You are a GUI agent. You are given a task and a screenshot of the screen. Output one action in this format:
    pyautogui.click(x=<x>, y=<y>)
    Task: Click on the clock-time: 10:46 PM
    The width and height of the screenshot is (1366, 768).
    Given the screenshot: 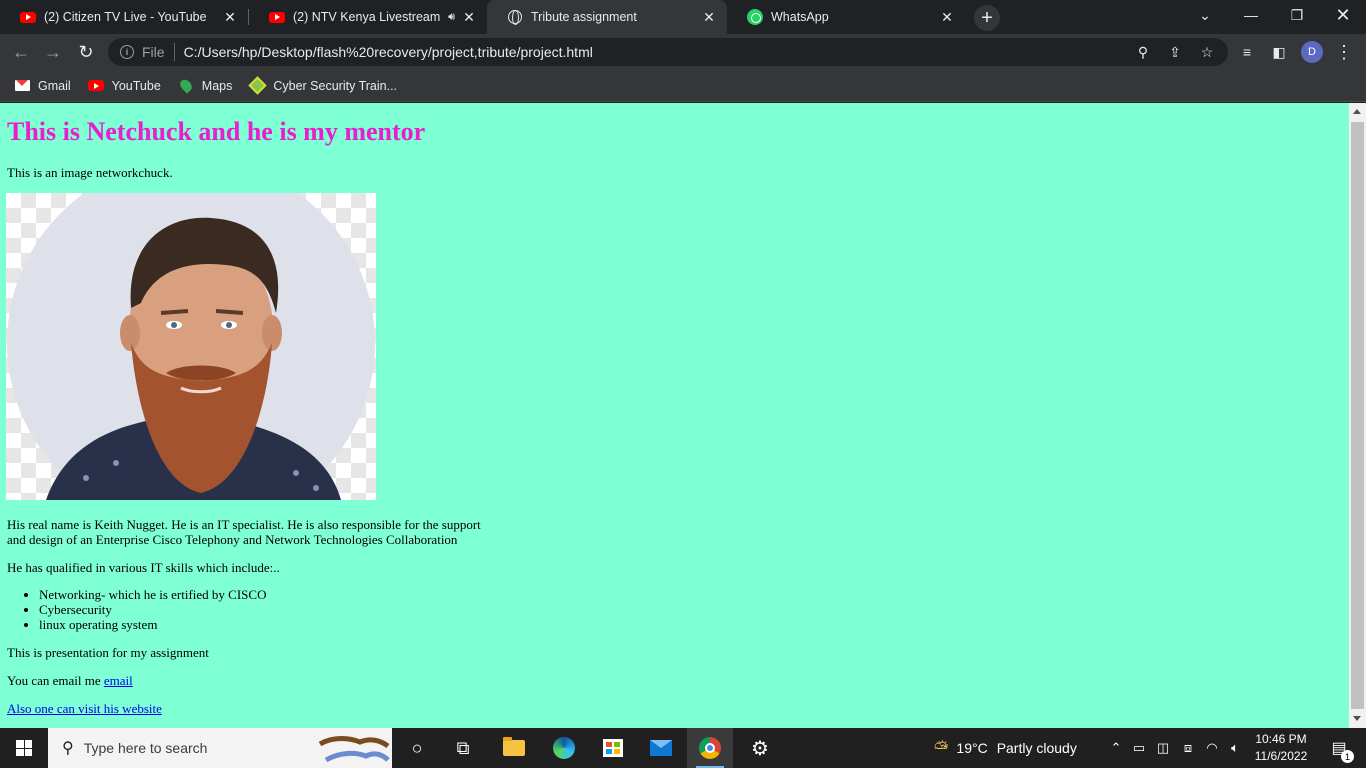 What is the action you would take?
    pyautogui.click(x=1281, y=739)
    